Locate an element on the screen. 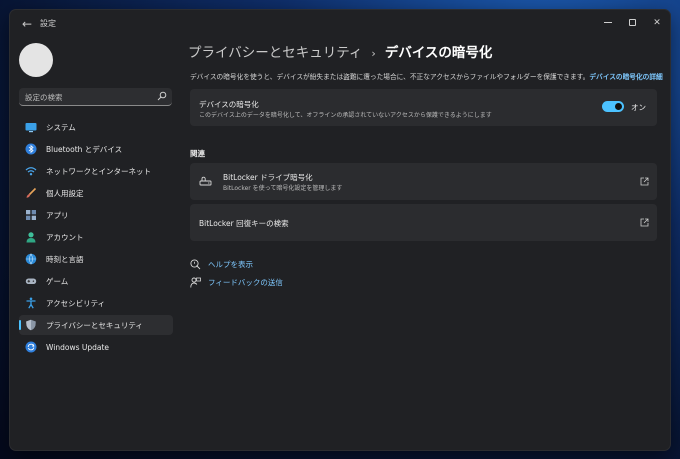 Image resolution: width=680 pixels, height=459 pixels. device-encryption-toggle is located at coordinates (613, 106).